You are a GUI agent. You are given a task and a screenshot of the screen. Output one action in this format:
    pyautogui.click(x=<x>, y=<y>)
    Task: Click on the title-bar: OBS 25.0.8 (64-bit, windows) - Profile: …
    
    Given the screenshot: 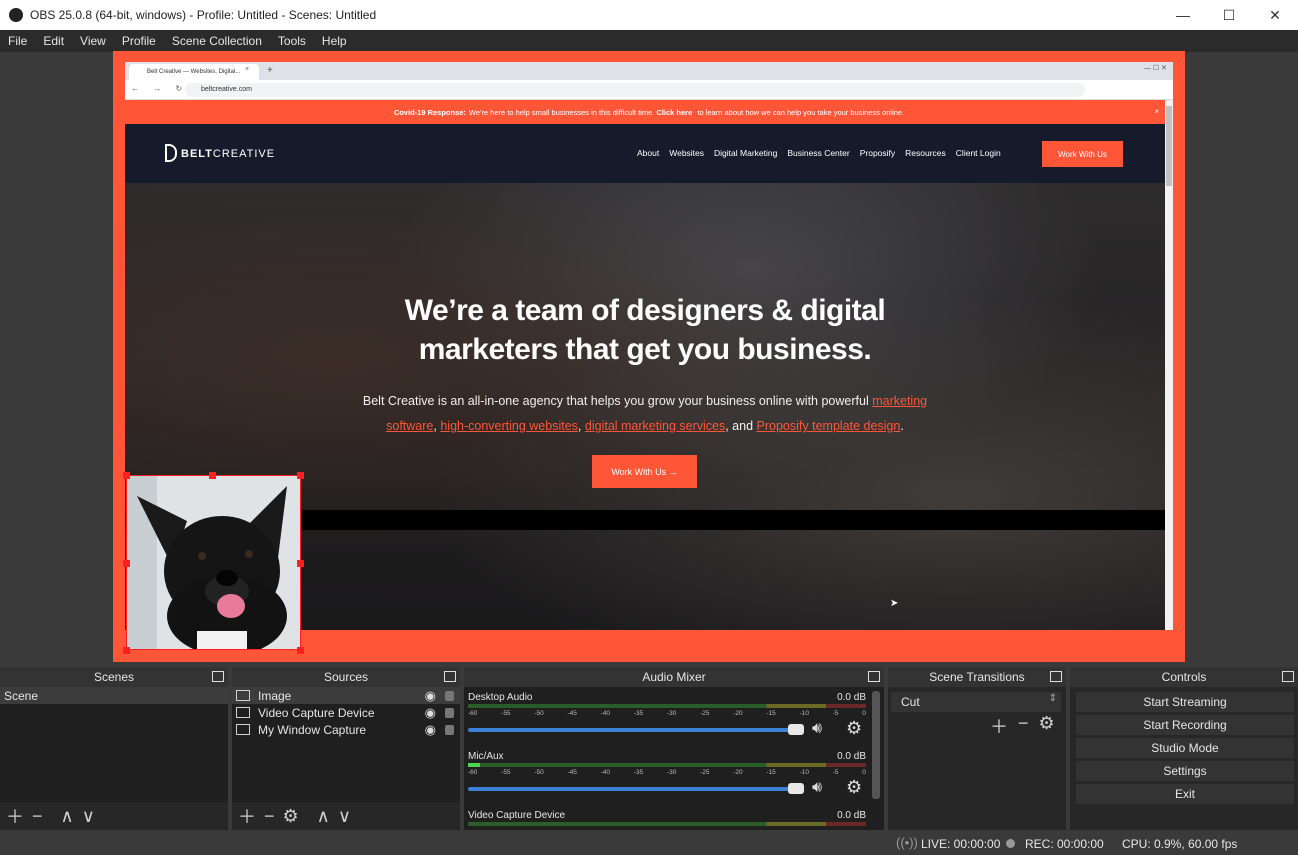 What is the action you would take?
    pyautogui.click(x=649, y=15)
    